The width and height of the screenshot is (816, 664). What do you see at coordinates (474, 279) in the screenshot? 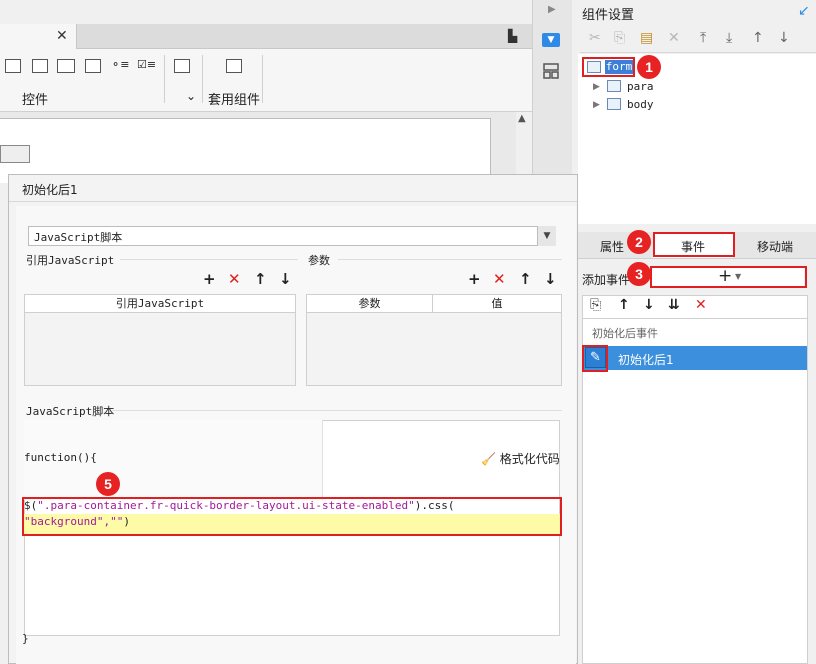
I see `add-param-icon: +` at bounding box center [474, 279].